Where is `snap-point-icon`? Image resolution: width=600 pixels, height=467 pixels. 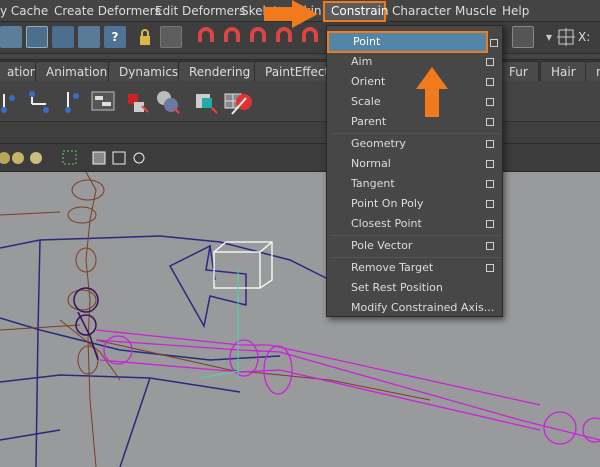 snap-point-icon is located at coordinates (258, 37).